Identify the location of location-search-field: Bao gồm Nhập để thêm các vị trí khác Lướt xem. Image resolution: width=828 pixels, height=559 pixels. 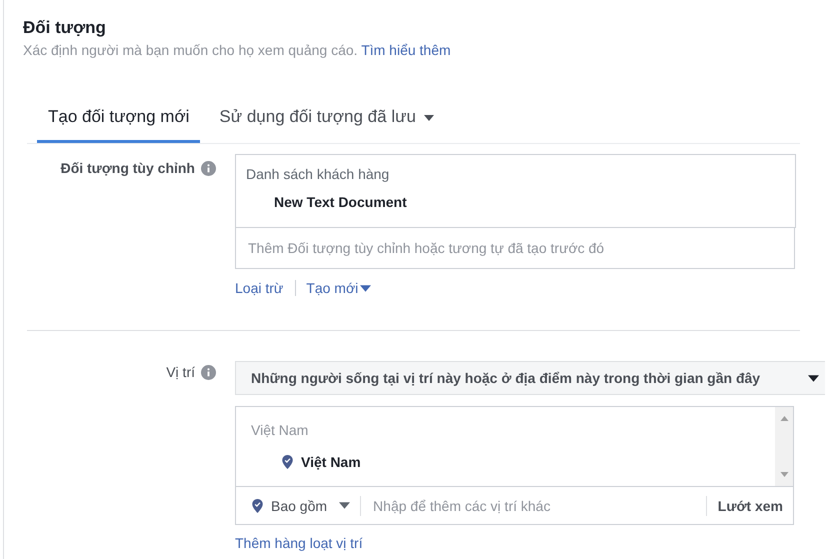
(514, 506).